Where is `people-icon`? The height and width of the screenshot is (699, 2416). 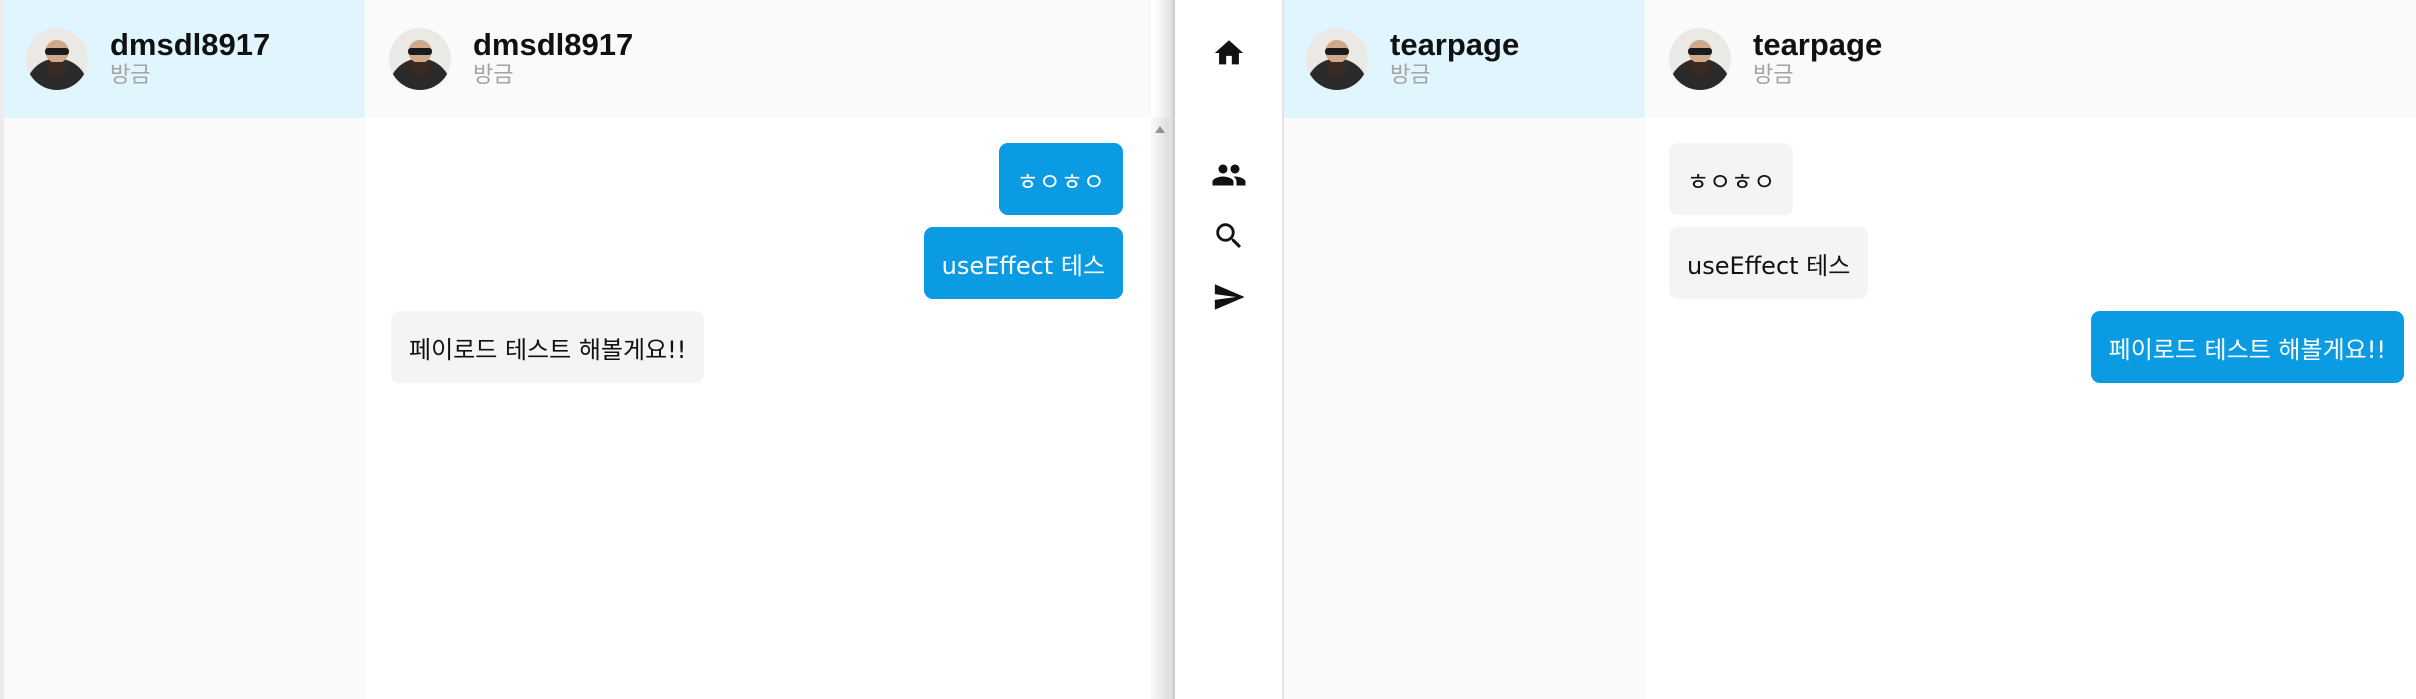 people-icon is located at coordinates (1229, 175).